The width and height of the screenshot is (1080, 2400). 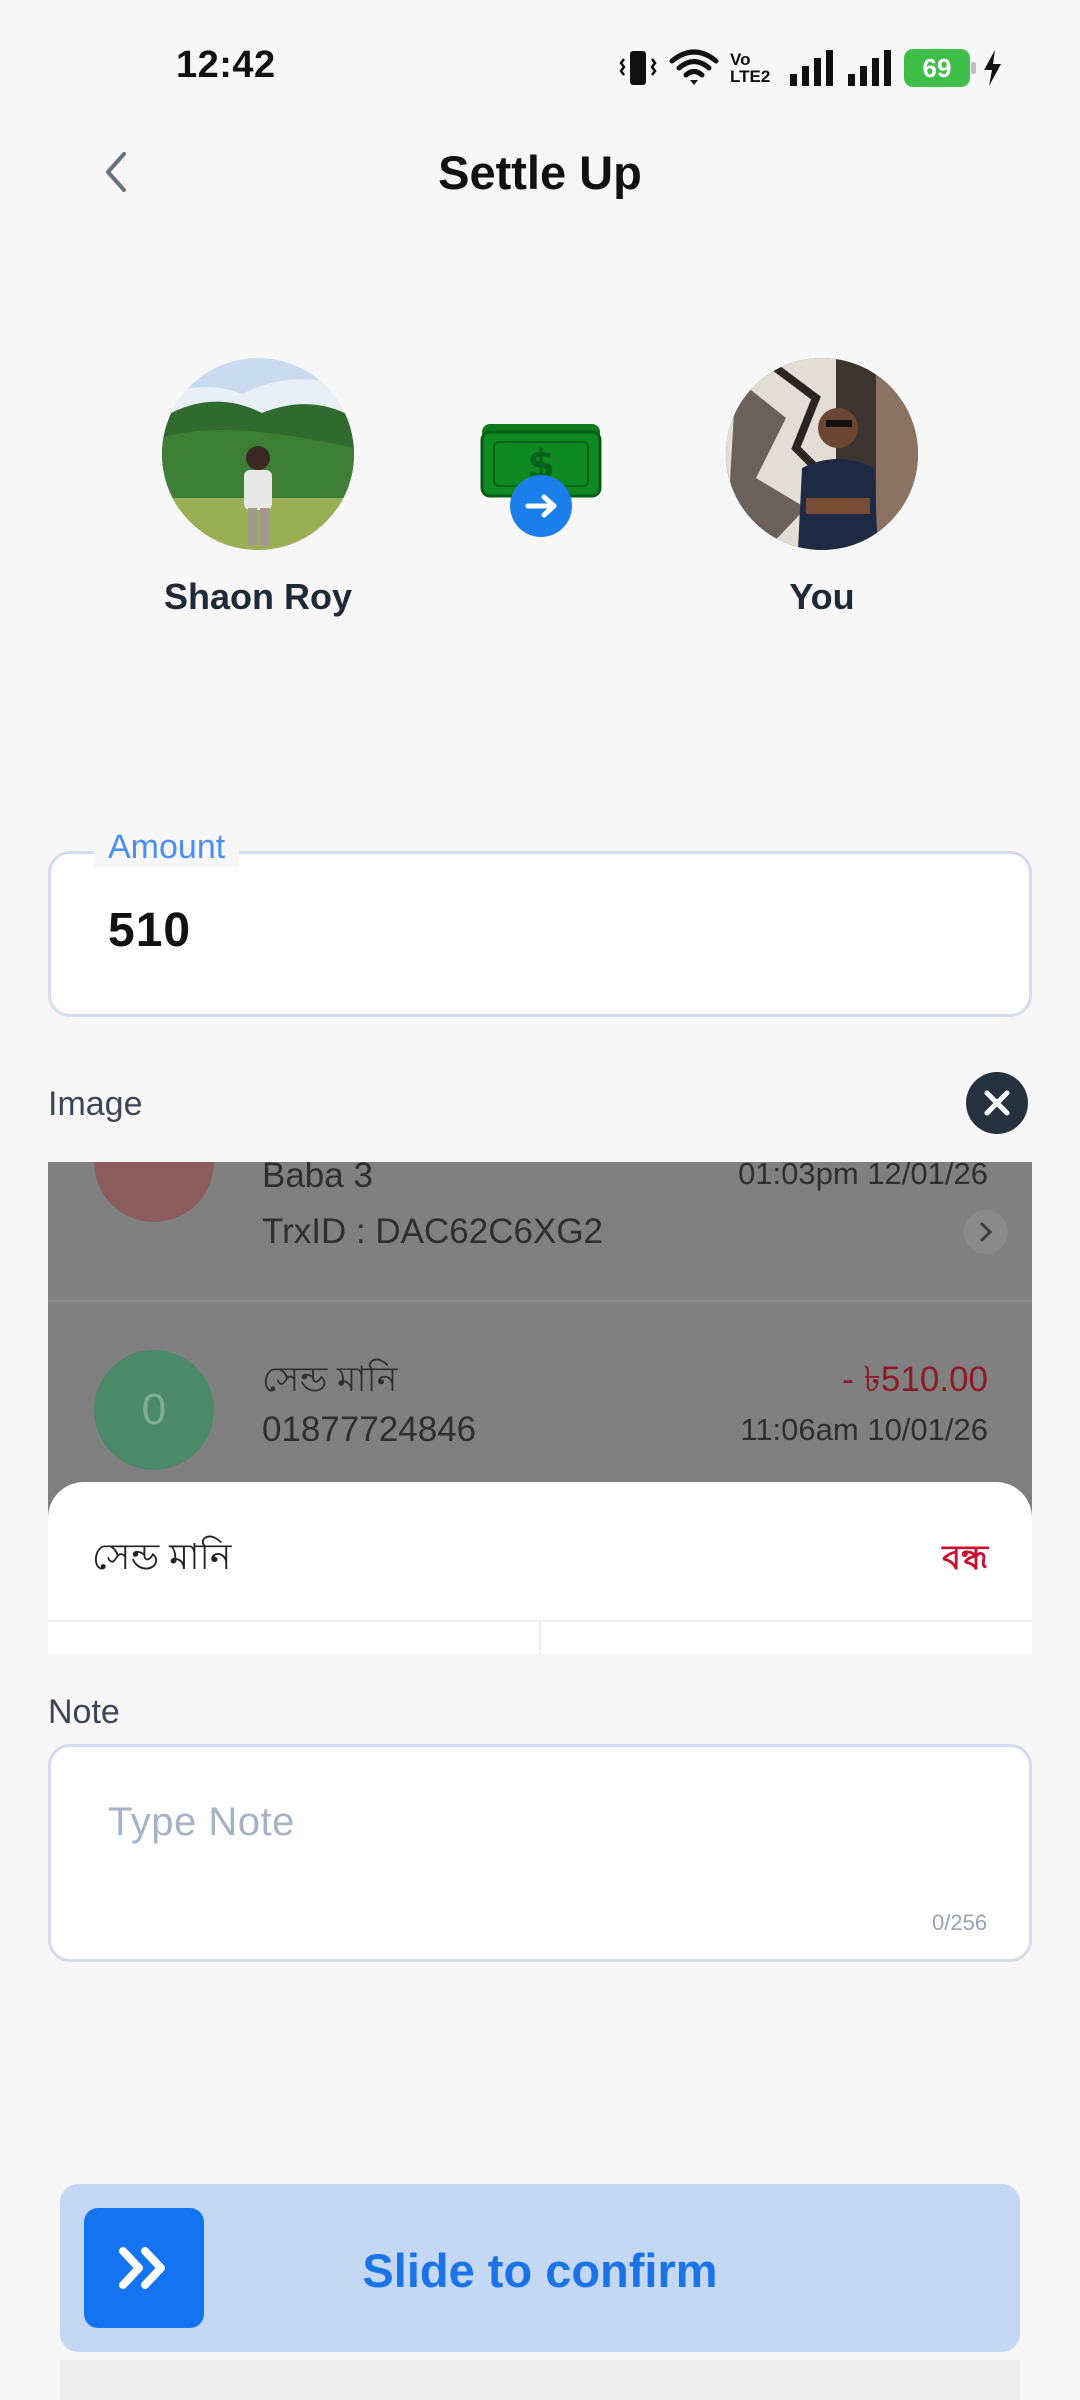 I want to click on sheet-close-label: বন্ধ, so click(x=965, y=1558).